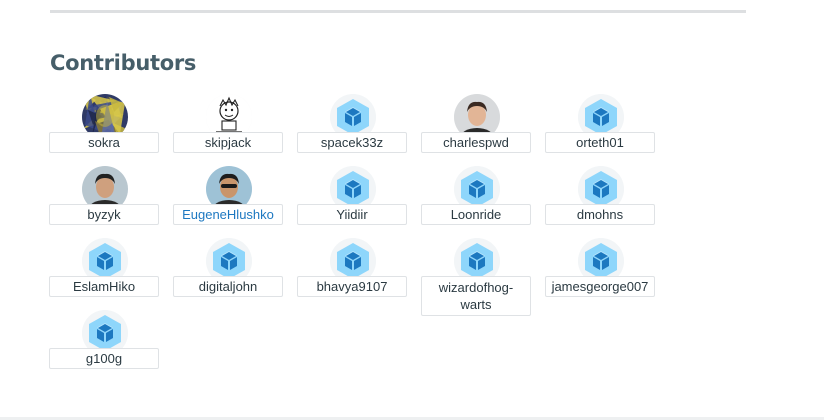 The width and height of the screenshot is (824, 420). What do you see at coordinates (352, 142) in the screenshot?
I see `contributor-name: spacek33z` at bounding box center [352, 142].